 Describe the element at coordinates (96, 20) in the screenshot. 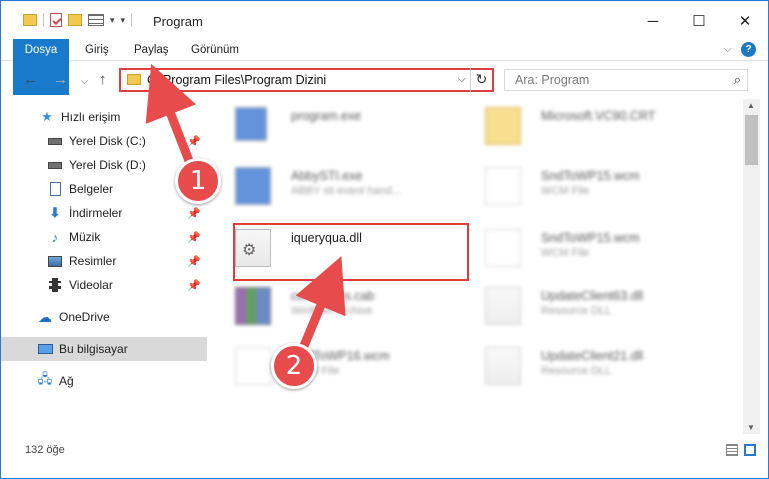

I see `view-icon` at that location.